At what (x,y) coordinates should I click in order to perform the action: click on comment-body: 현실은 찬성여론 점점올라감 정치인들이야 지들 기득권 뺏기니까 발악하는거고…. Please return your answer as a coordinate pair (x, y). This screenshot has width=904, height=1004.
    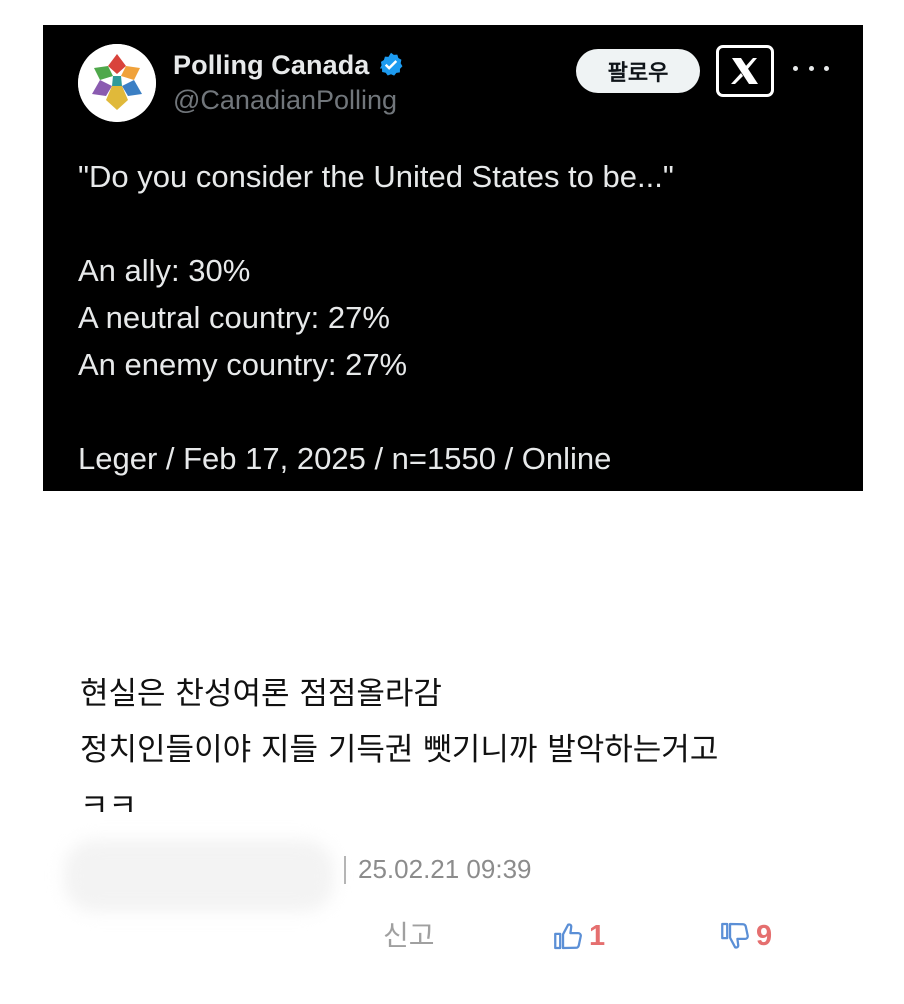
    Looking at the image, I should click on (480, 739).